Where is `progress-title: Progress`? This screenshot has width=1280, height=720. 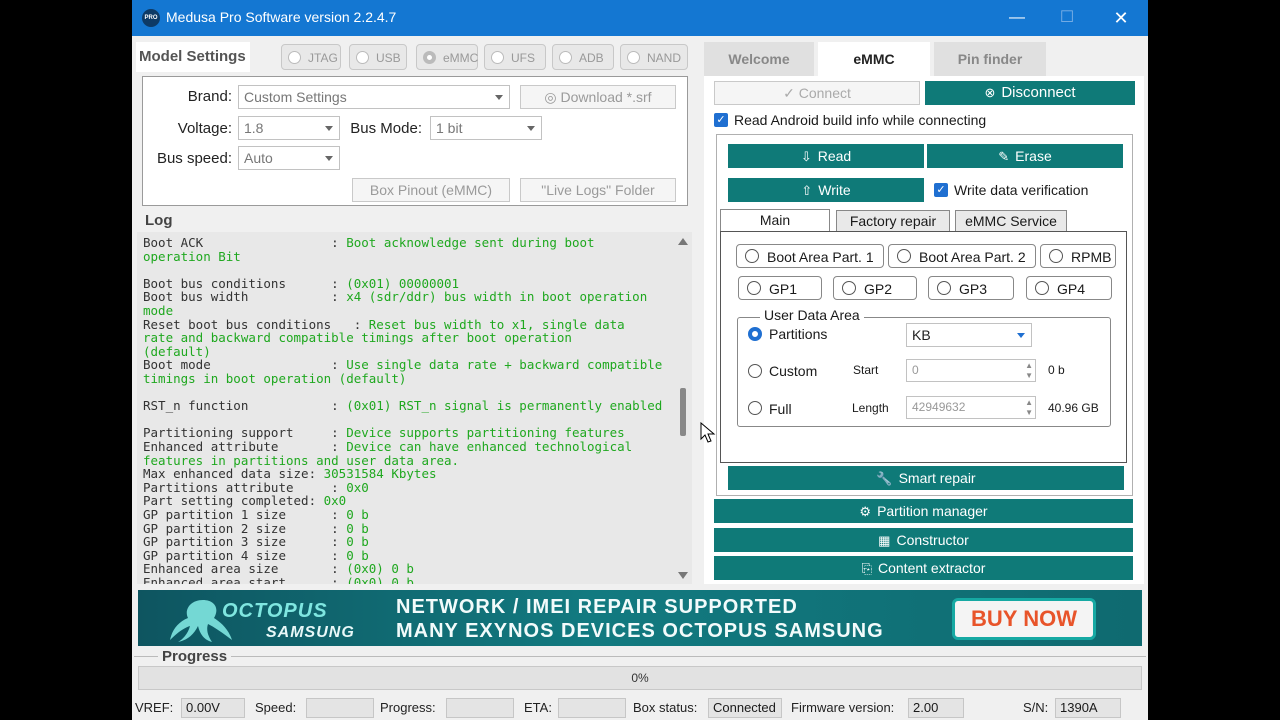
progress-title: Progress is located at coordinates (195, 656).